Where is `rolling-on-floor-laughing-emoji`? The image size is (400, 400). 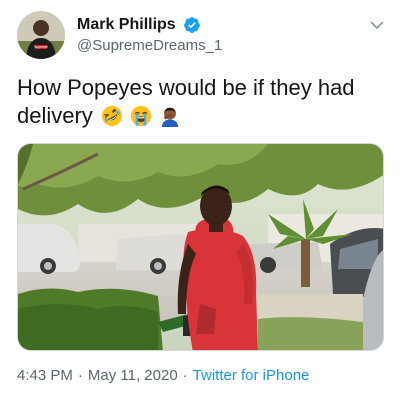
rolling-on-floor-laughing-emoji is located at coordinates (112, 116).